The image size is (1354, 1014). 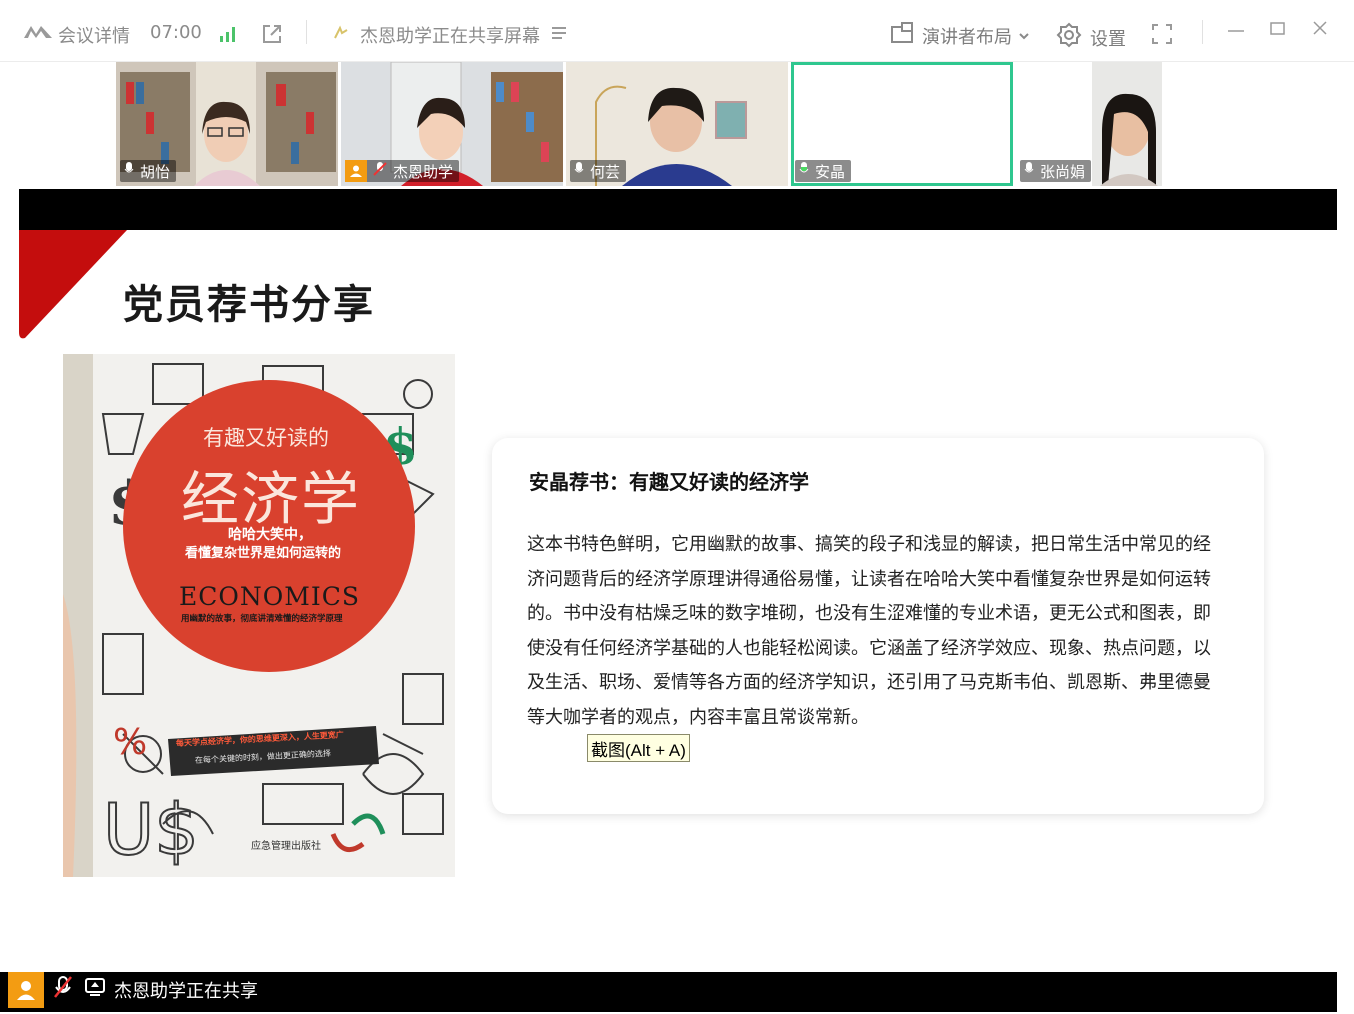 What do you see at coordinates (228, 34) in the screenshot?
I see `signal-icon` at bounding box center [228, 34].